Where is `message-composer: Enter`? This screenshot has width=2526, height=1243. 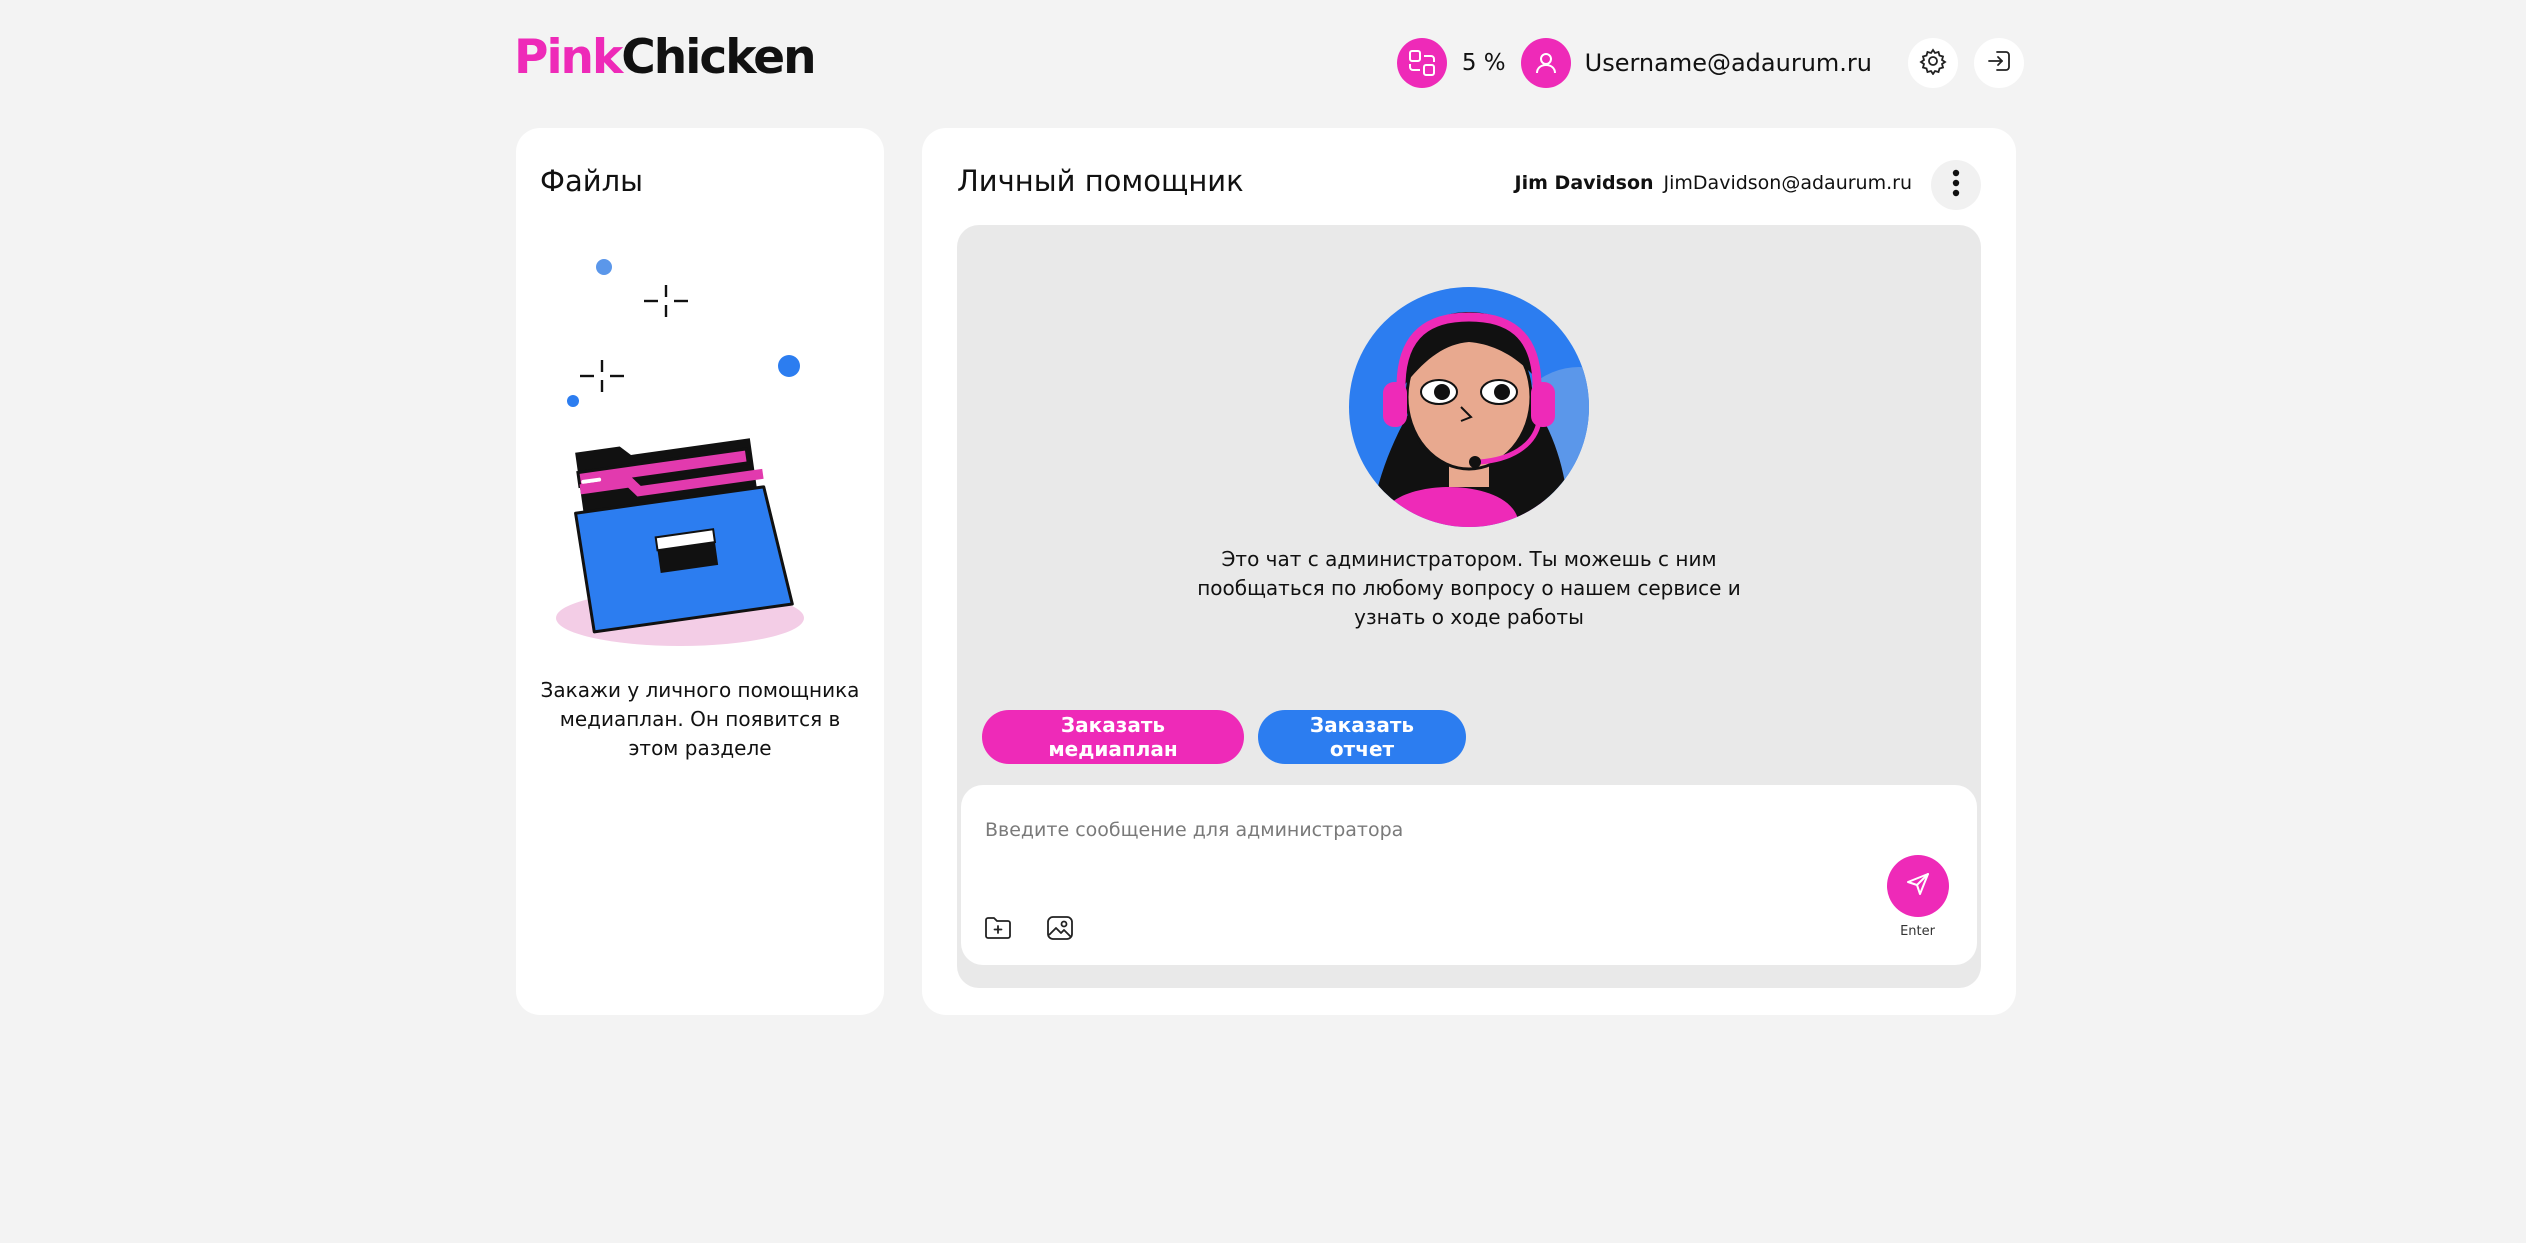
message-composer: Enter is located at coordinates (1469, 875).